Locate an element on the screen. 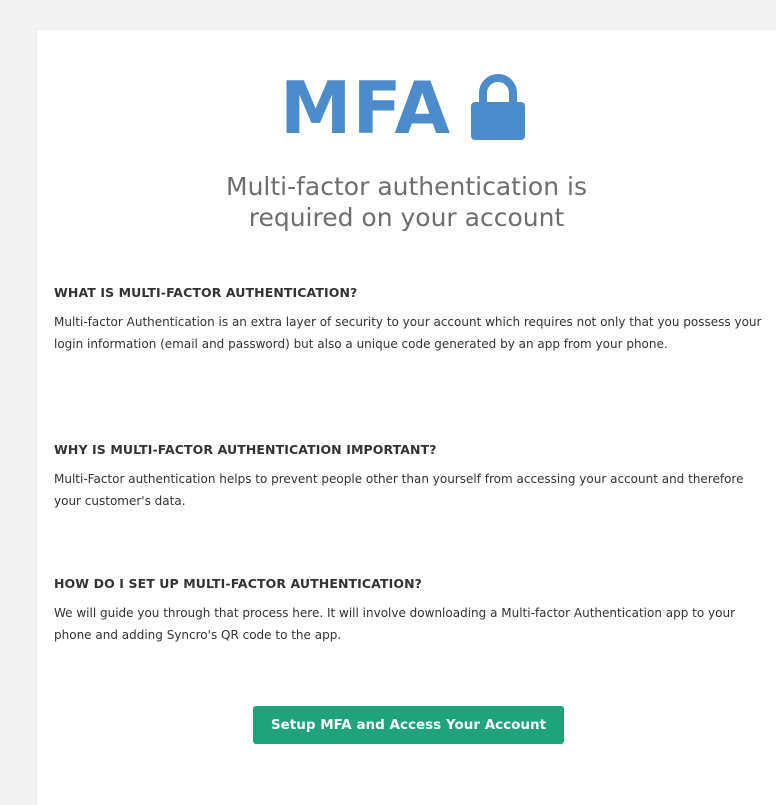  mfa-logo: MFA is located at coordinates (406, 108).